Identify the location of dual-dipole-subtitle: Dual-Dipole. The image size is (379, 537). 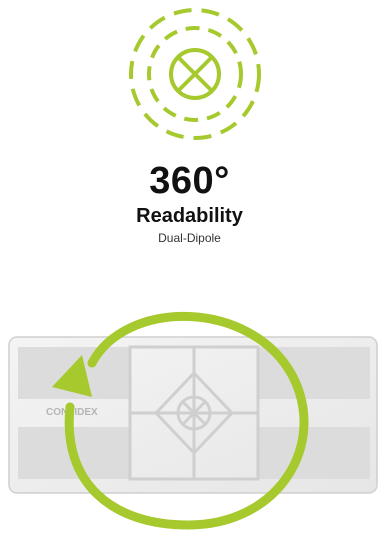
(189, 238).